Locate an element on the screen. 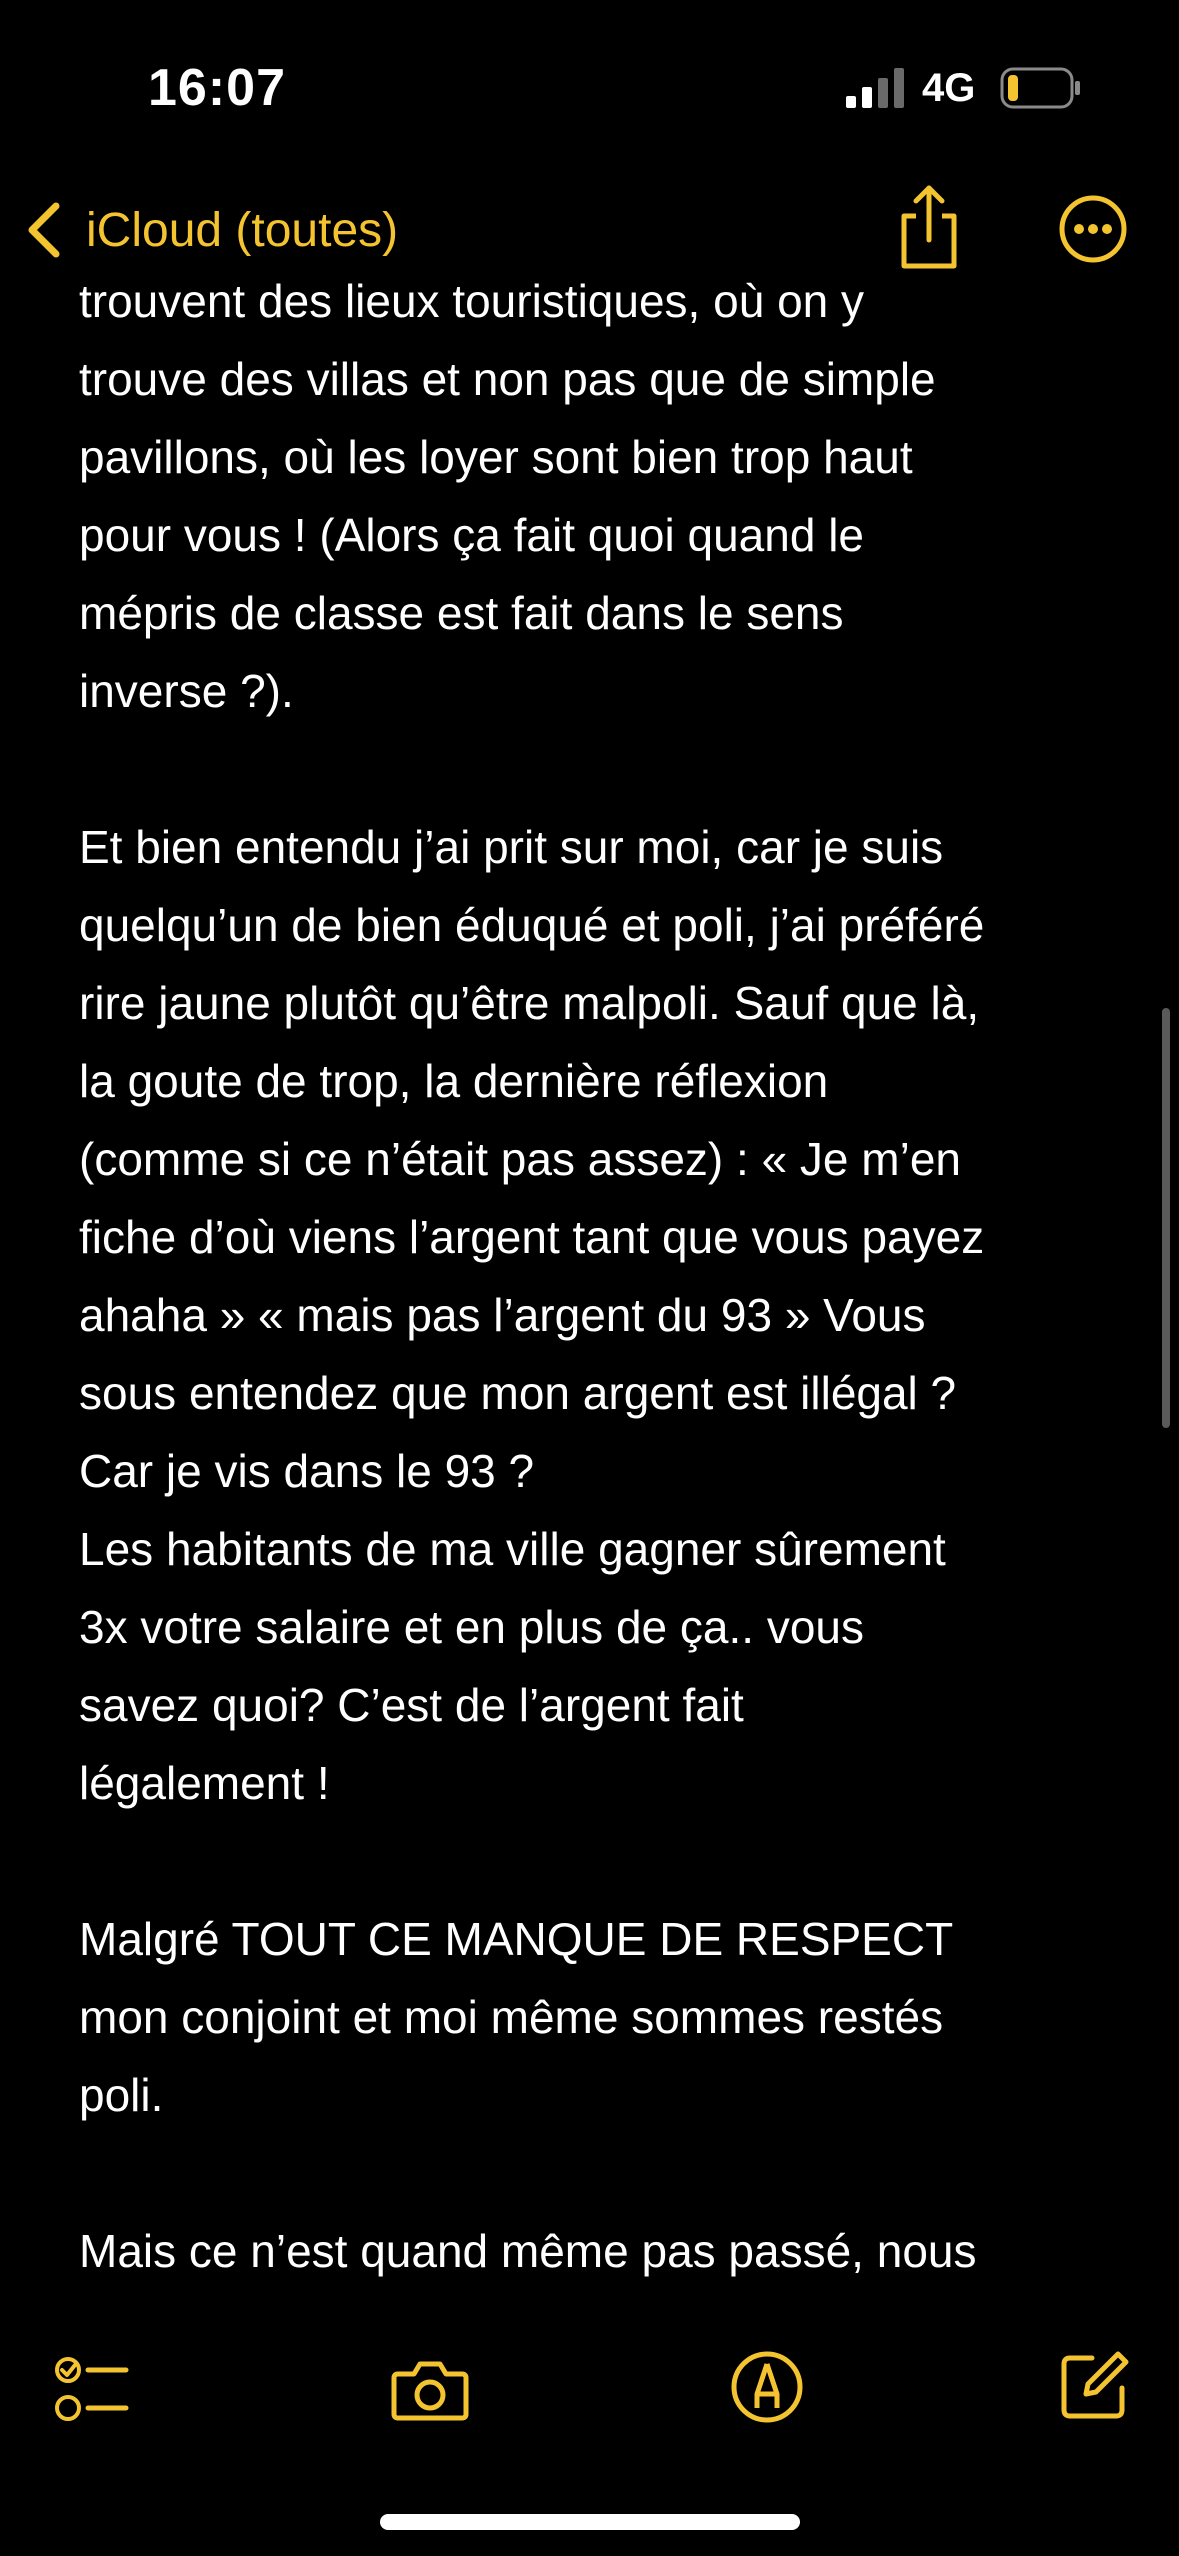  back-button: iCloud (toutes) is located at coordinates (210, 230).